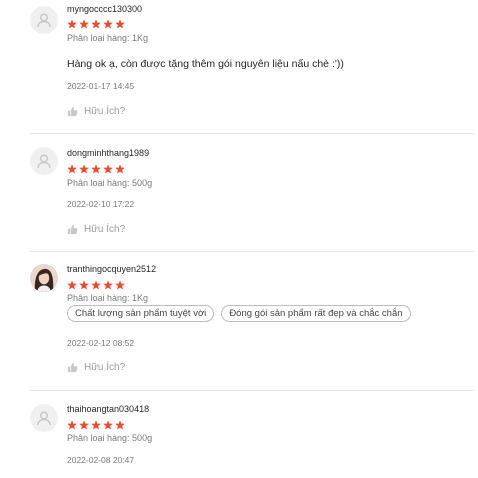  Describe the element at coordinates (111, 269) in the screenshot. I see `review-username: tranthingocquyen2512` at that location.